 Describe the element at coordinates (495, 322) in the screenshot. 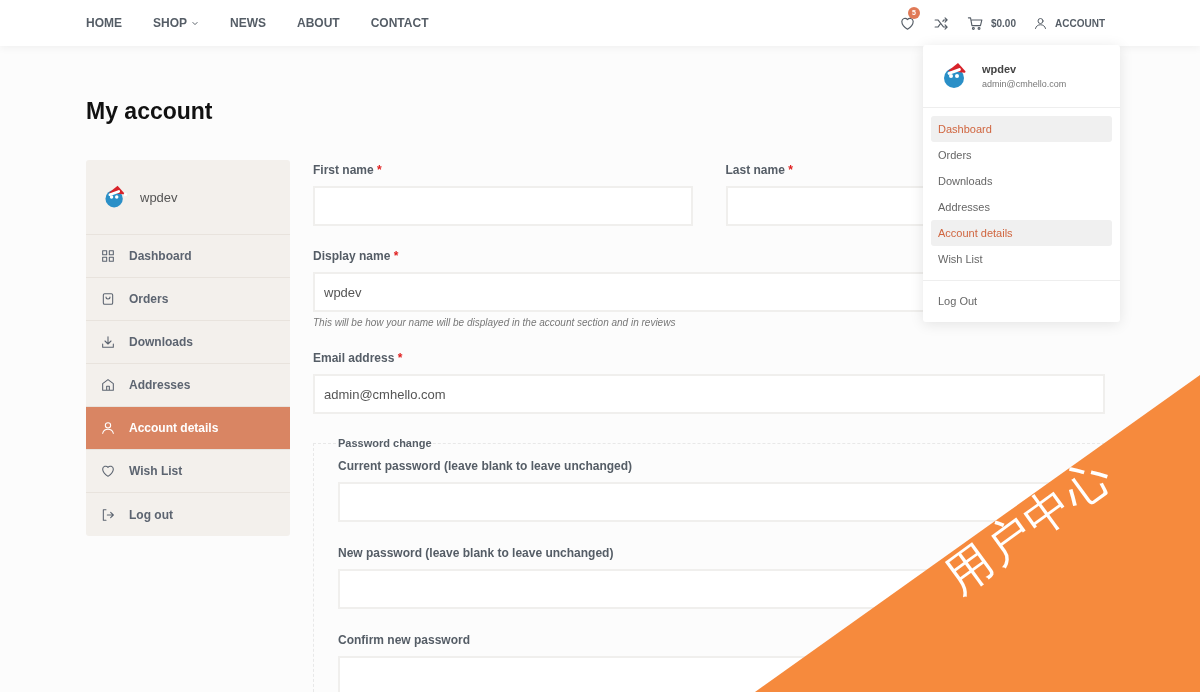

I see `help-text: This will be how your name will be displayed in the account section and in reviews` at that location.